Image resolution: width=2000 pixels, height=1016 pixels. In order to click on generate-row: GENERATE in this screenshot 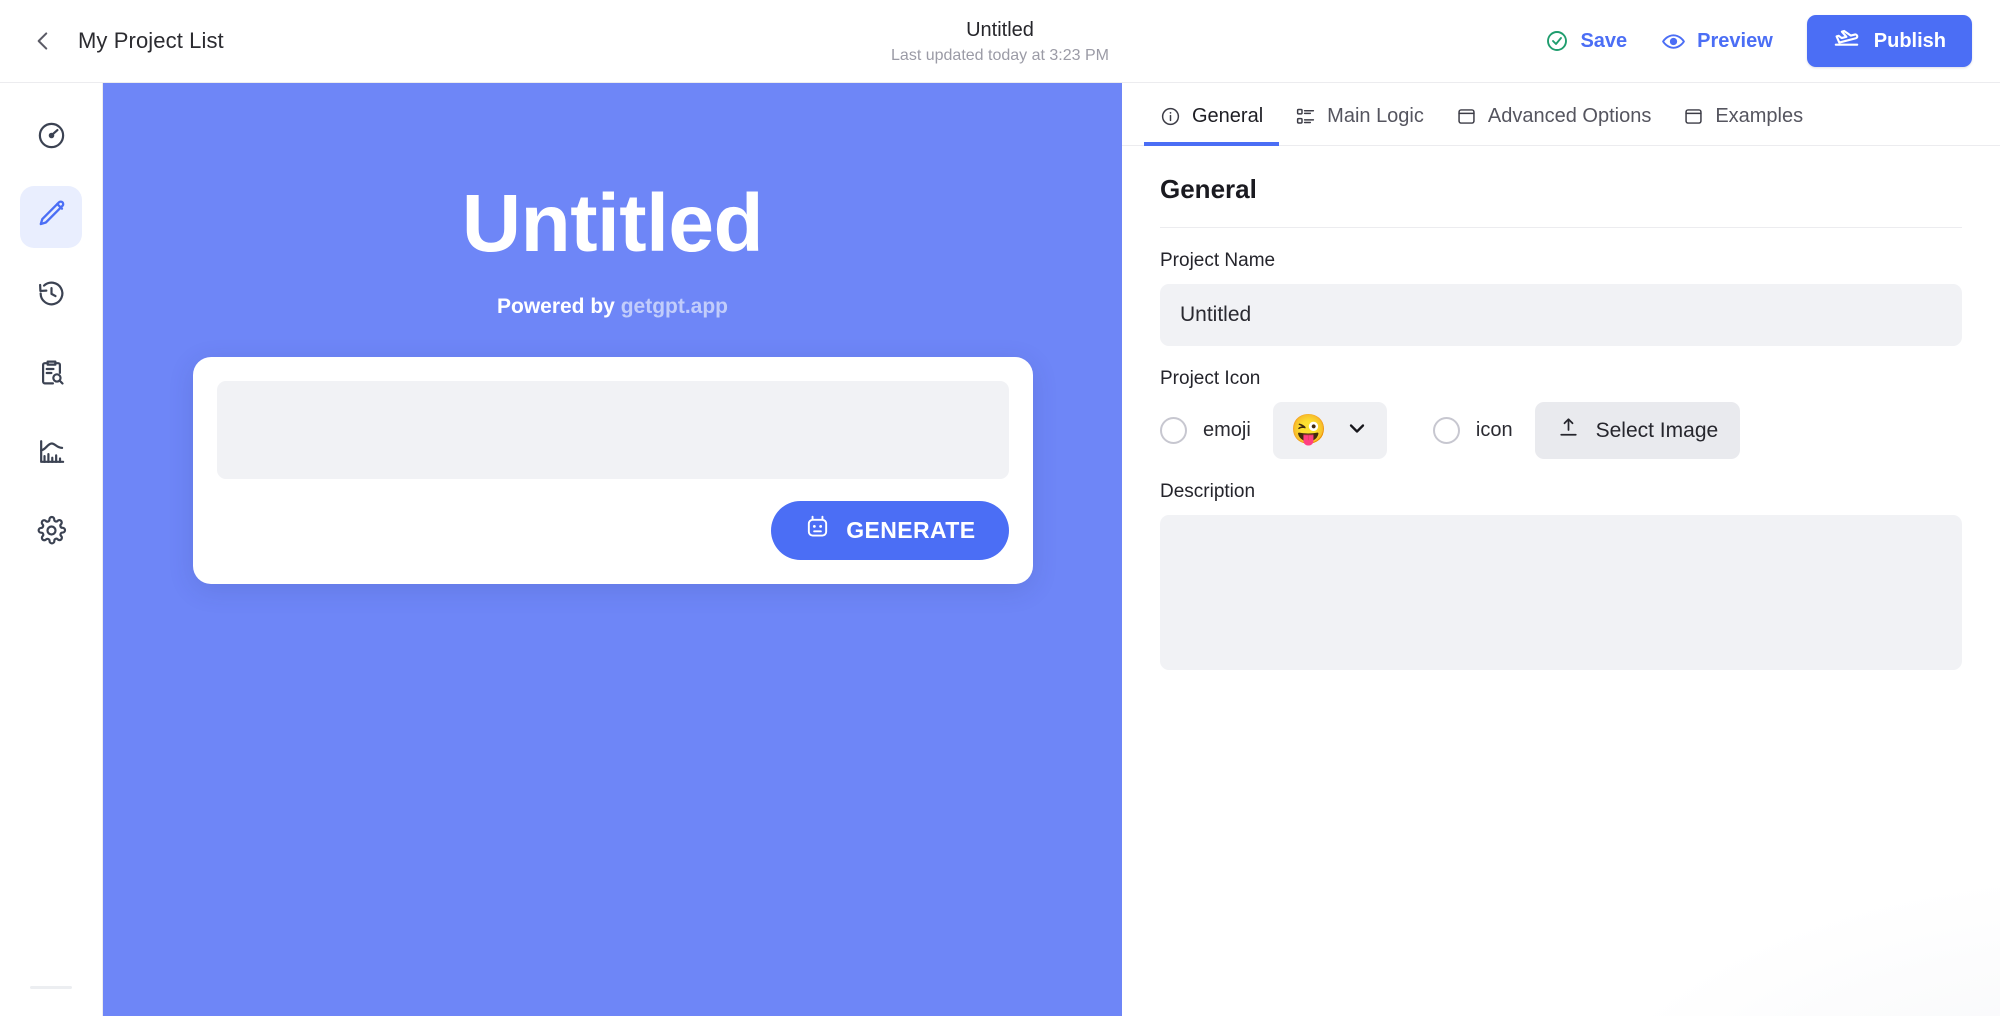, I will do `click(613, 530)`.